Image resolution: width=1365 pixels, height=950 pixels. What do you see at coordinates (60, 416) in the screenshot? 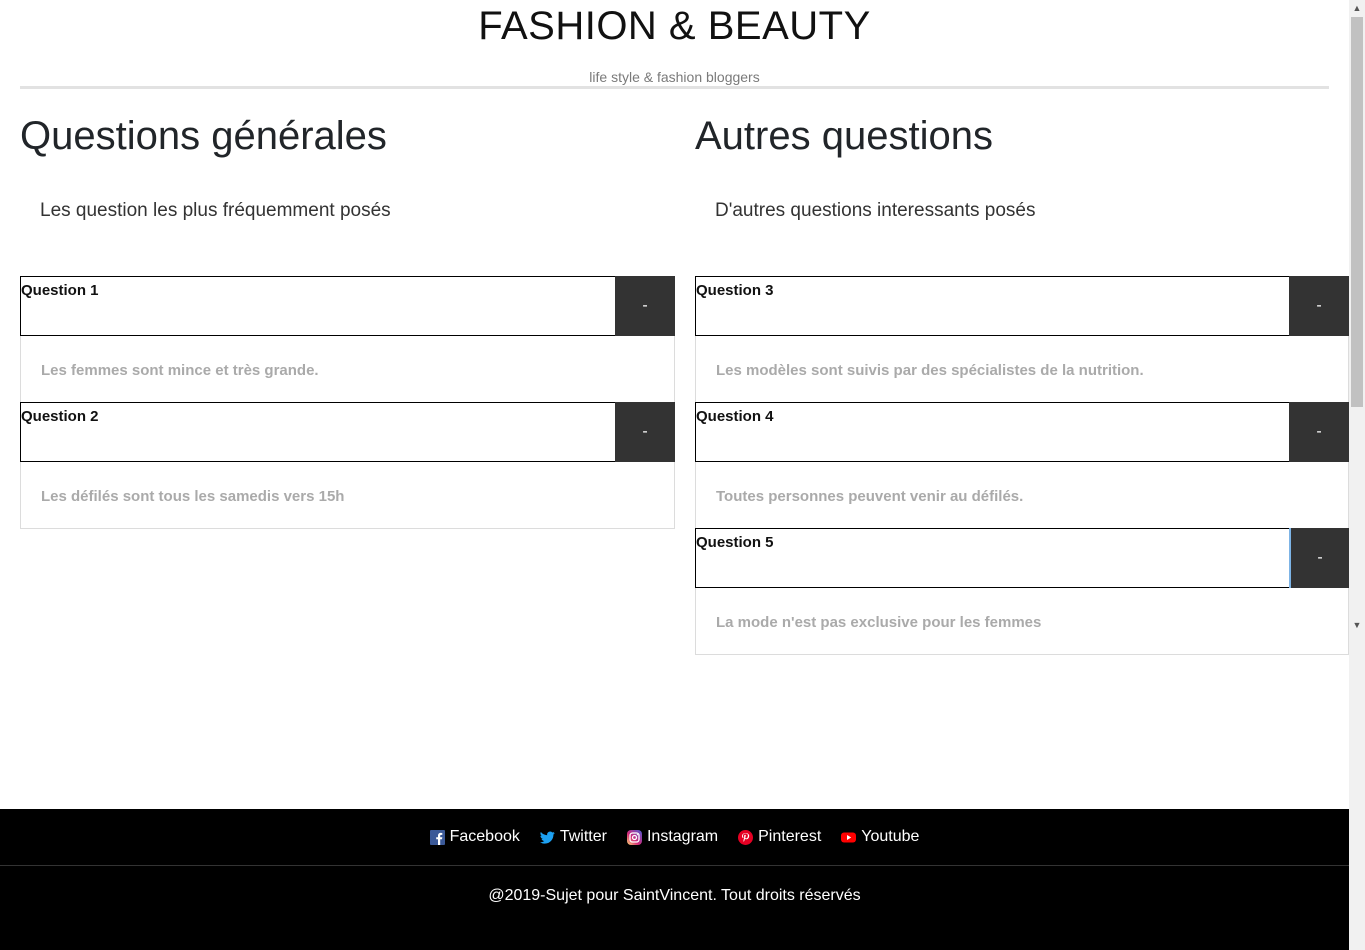
I see `faq-question: Question 2` at bounding box center [60, 416].